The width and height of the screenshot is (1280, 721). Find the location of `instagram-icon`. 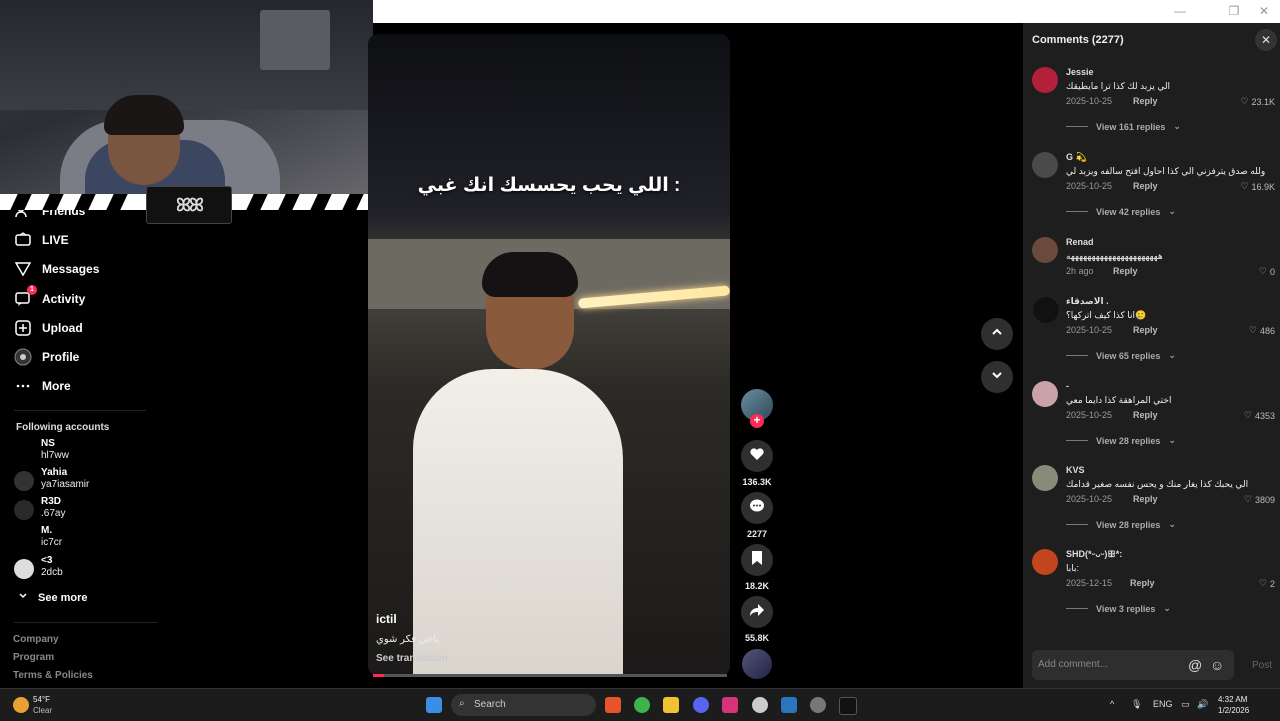

instagram-icon is located at coordinates (730, 705).